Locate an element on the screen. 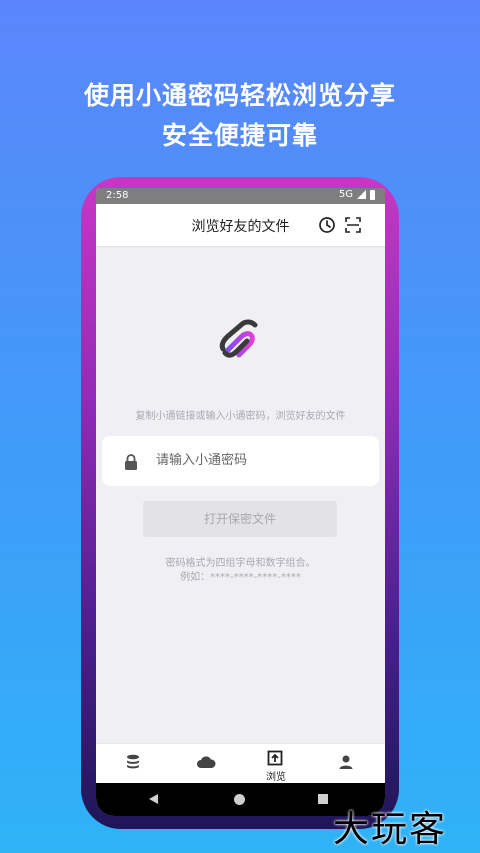  status-bar: 2:58 5G is located at coordinates (240, 196).